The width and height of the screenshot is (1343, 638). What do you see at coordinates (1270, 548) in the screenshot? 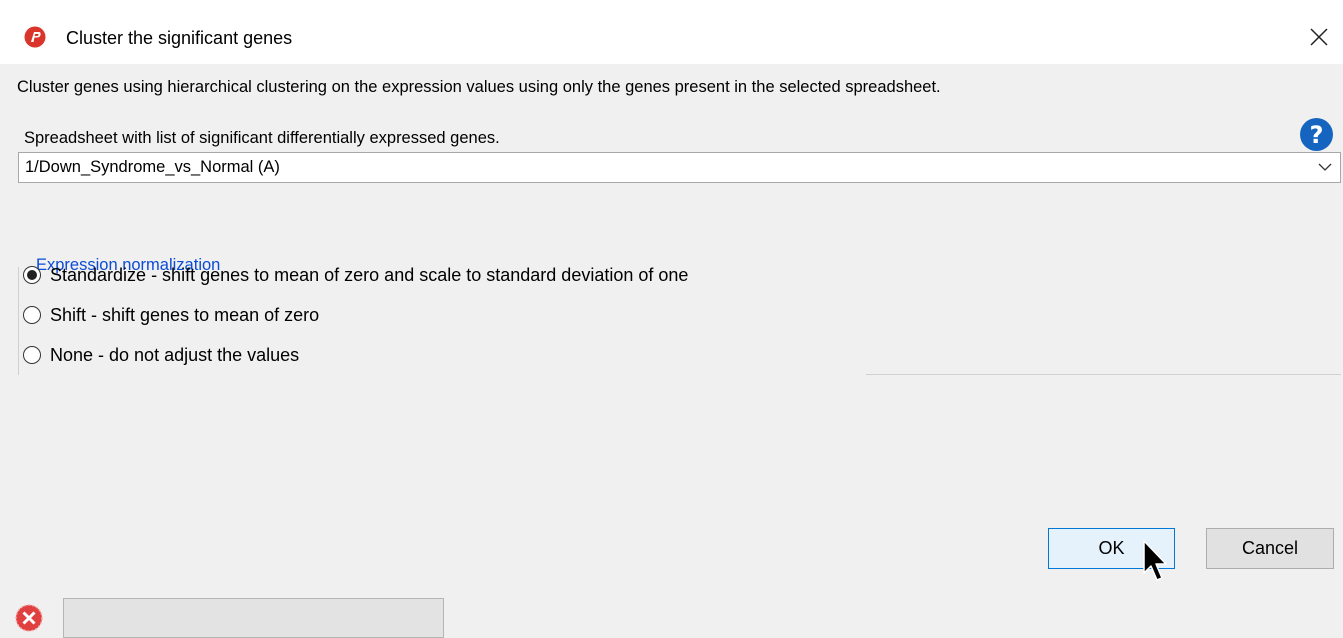
I see `cancel-button: Cancel` at bounding box center [1270, 548].